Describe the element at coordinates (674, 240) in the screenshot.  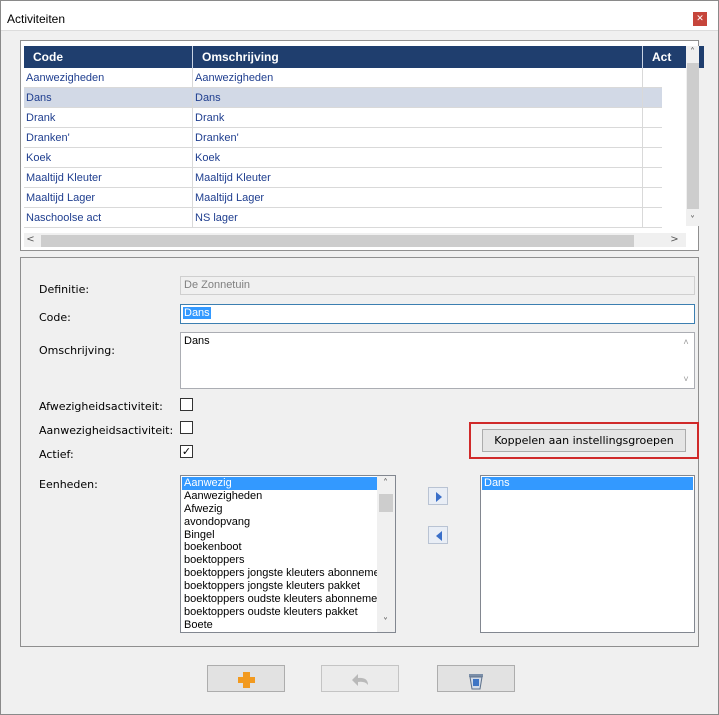
I see `scroll-right-icon: >` at that location.